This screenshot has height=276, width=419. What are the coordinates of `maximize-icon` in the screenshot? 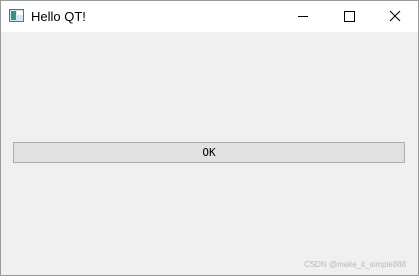 It's located at (349, 16).